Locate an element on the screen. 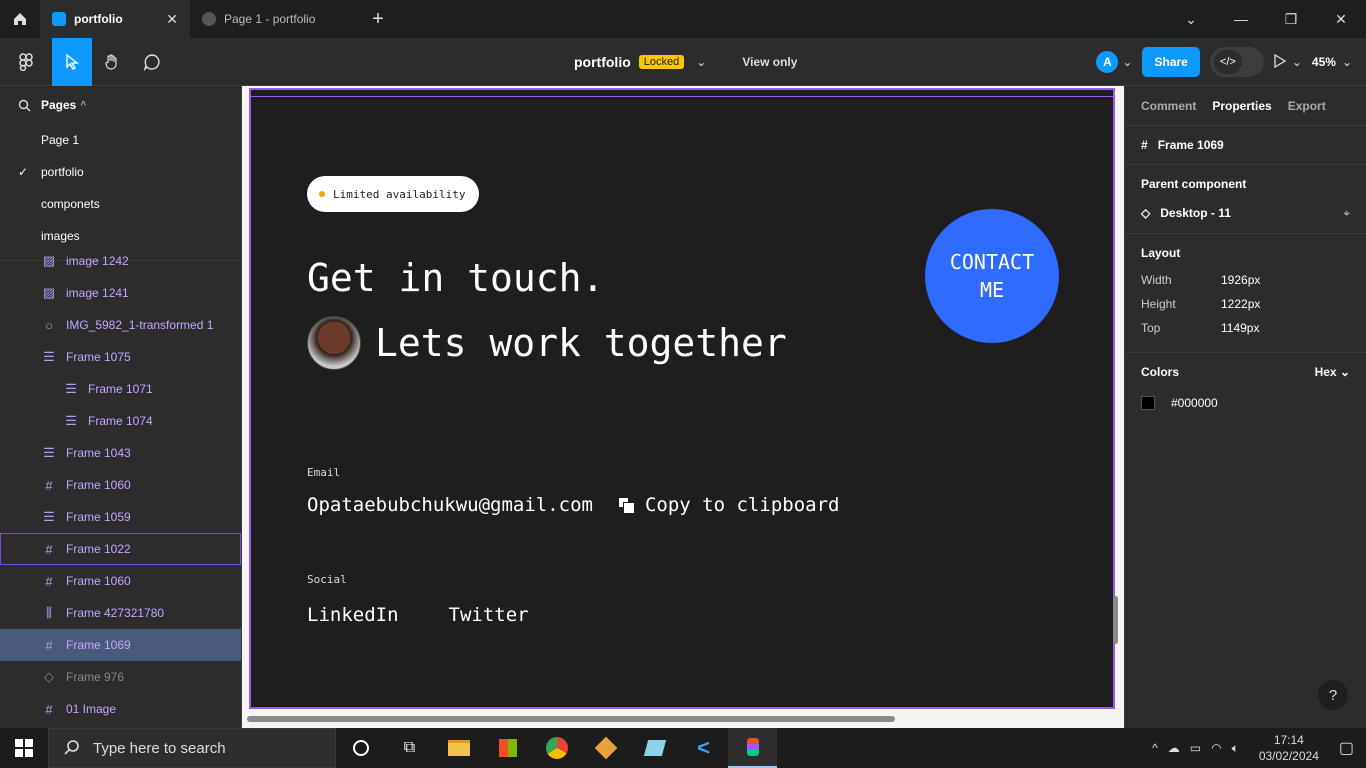 The height and width of the screenshot is (768, 1366). volume-icon: 🔈︎ is located at coordinates (1235, 748).